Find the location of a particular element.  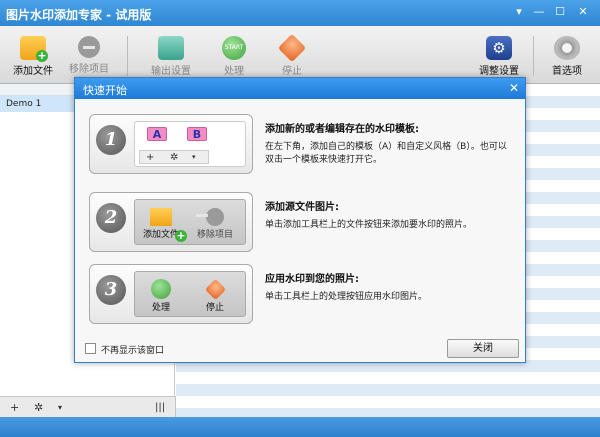

dialog-title: 快速开始 is located at coordinates (105, 90).